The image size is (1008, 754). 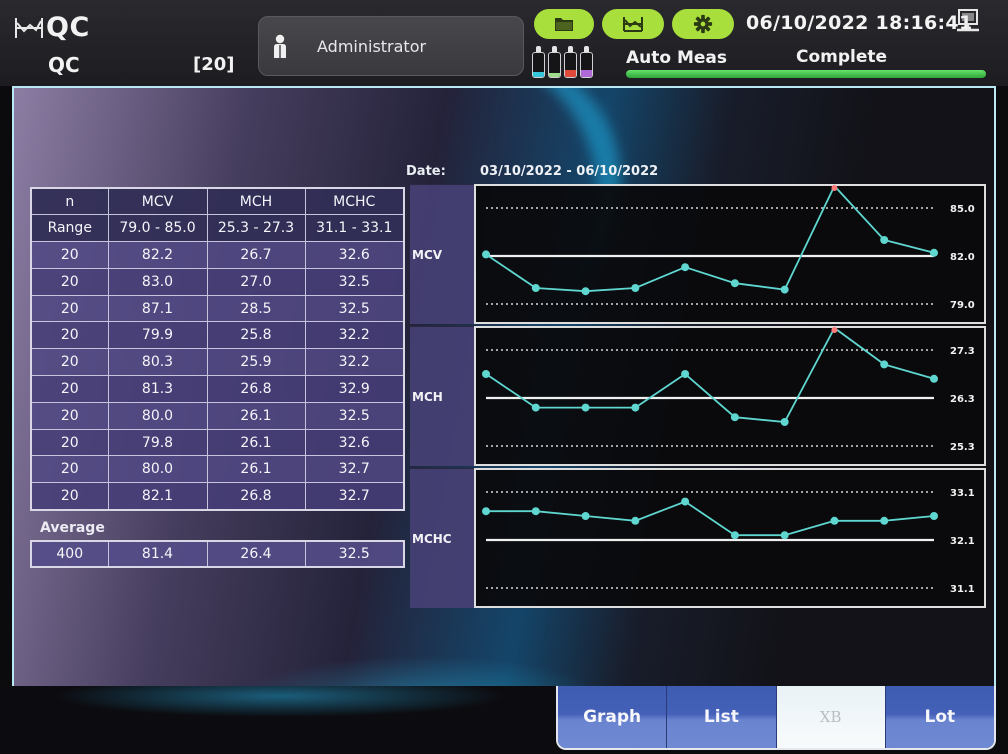 I want to click on cell-mcv: 80.0, so click(x=157, y=469).